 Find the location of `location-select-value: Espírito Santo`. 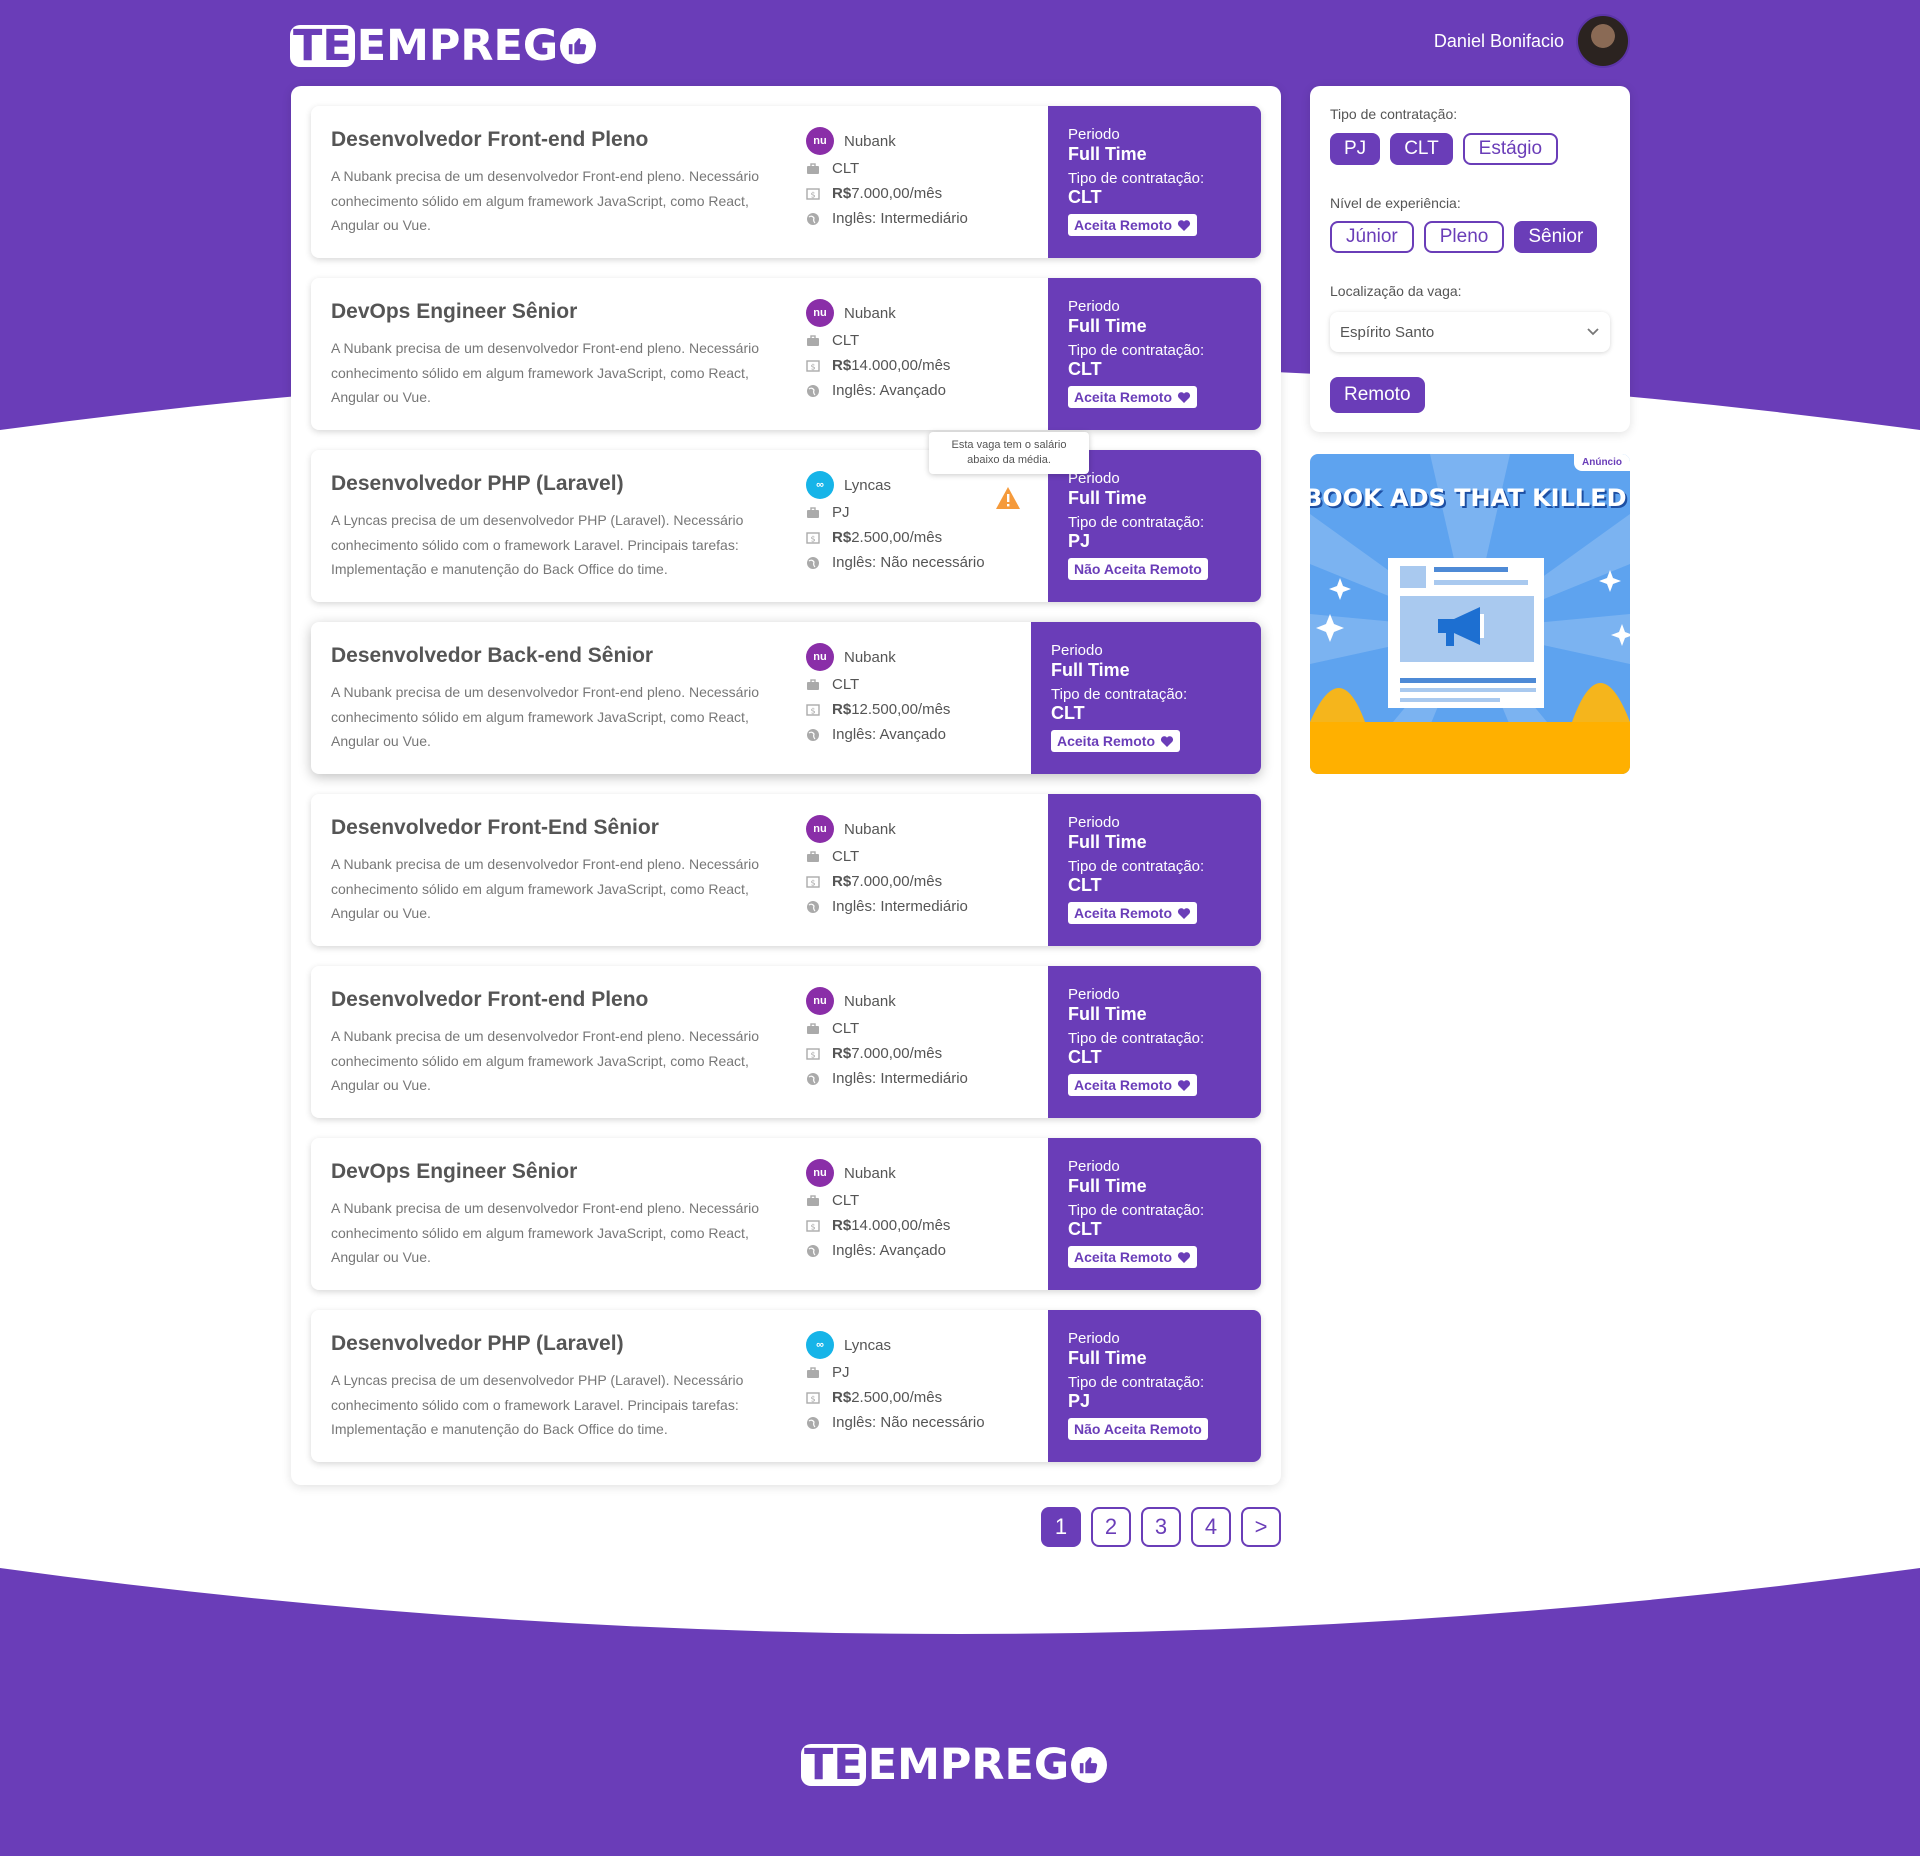

location-select-value: Espírito Santo is located at coordinates (1387, 332).